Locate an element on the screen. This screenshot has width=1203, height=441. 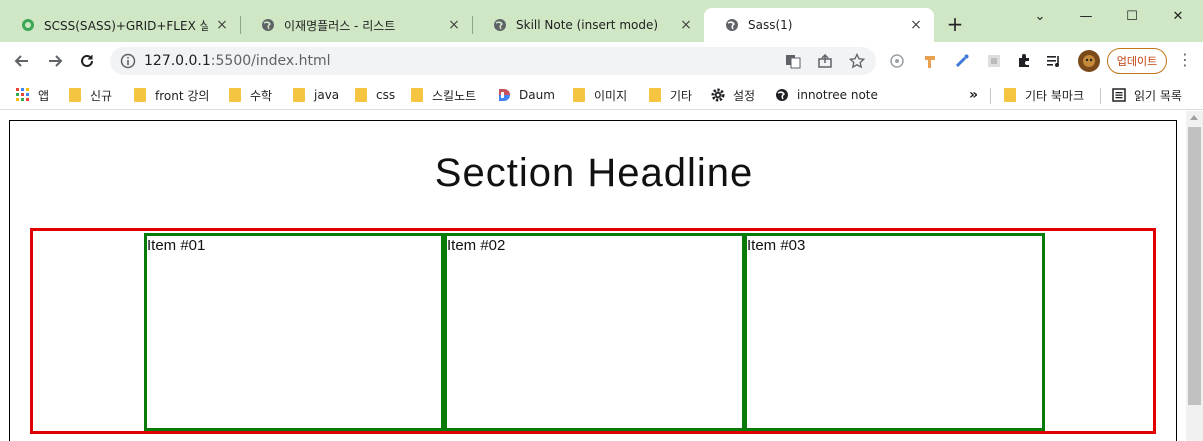
reading-list: 읽기 목록 is located at coordinates (1147, 95).